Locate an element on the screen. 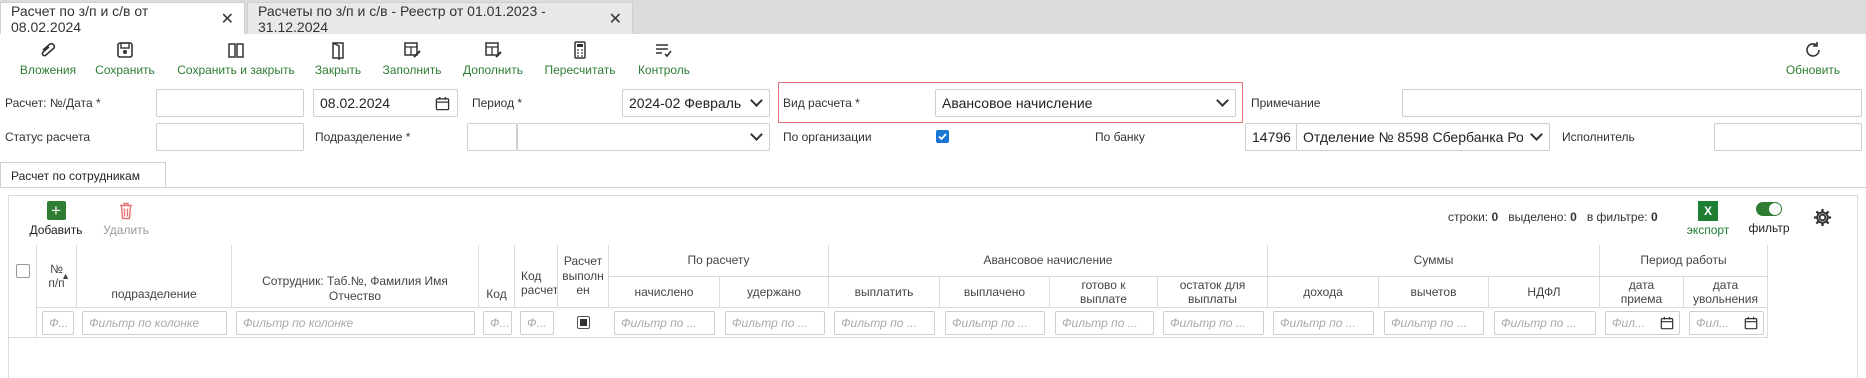 Image resolution: width=1866 pixels, height=378 pixels. col-ndfl-label: НДФЛ is located at coordinates (1544, 291).